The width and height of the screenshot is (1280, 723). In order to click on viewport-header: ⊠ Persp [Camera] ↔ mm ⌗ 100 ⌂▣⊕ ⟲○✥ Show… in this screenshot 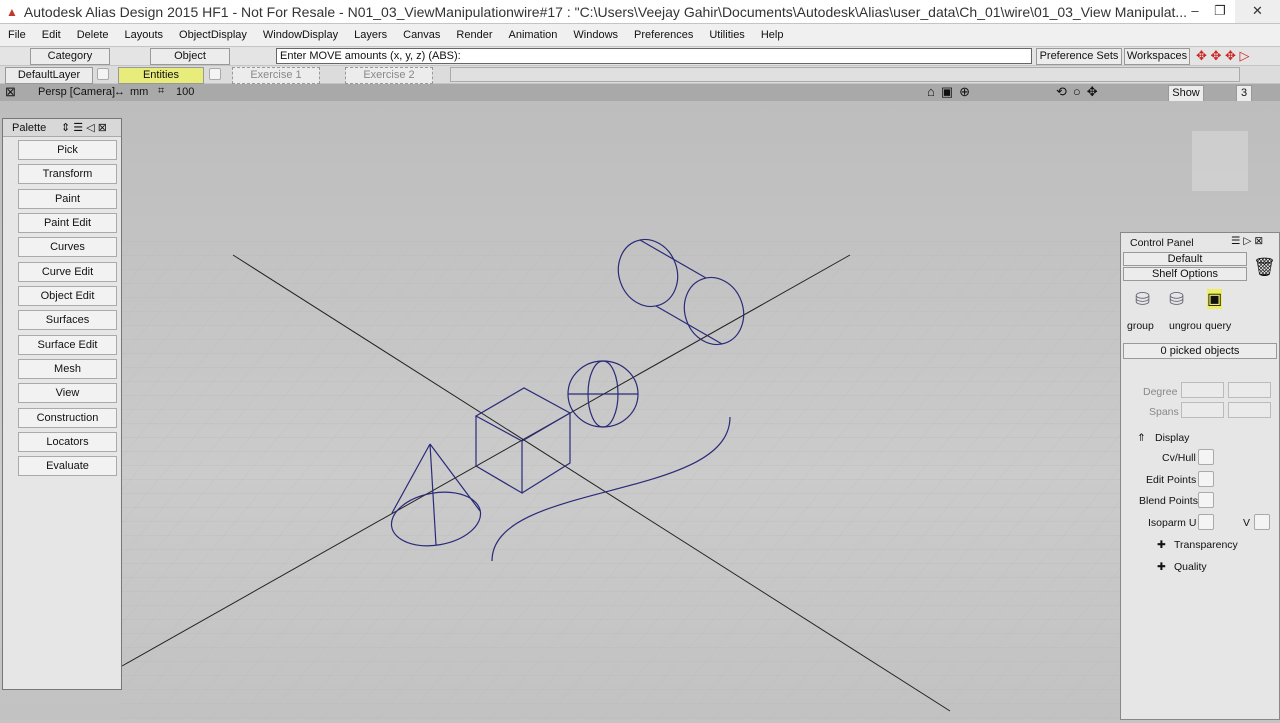, I will do `click(640, 93)`.